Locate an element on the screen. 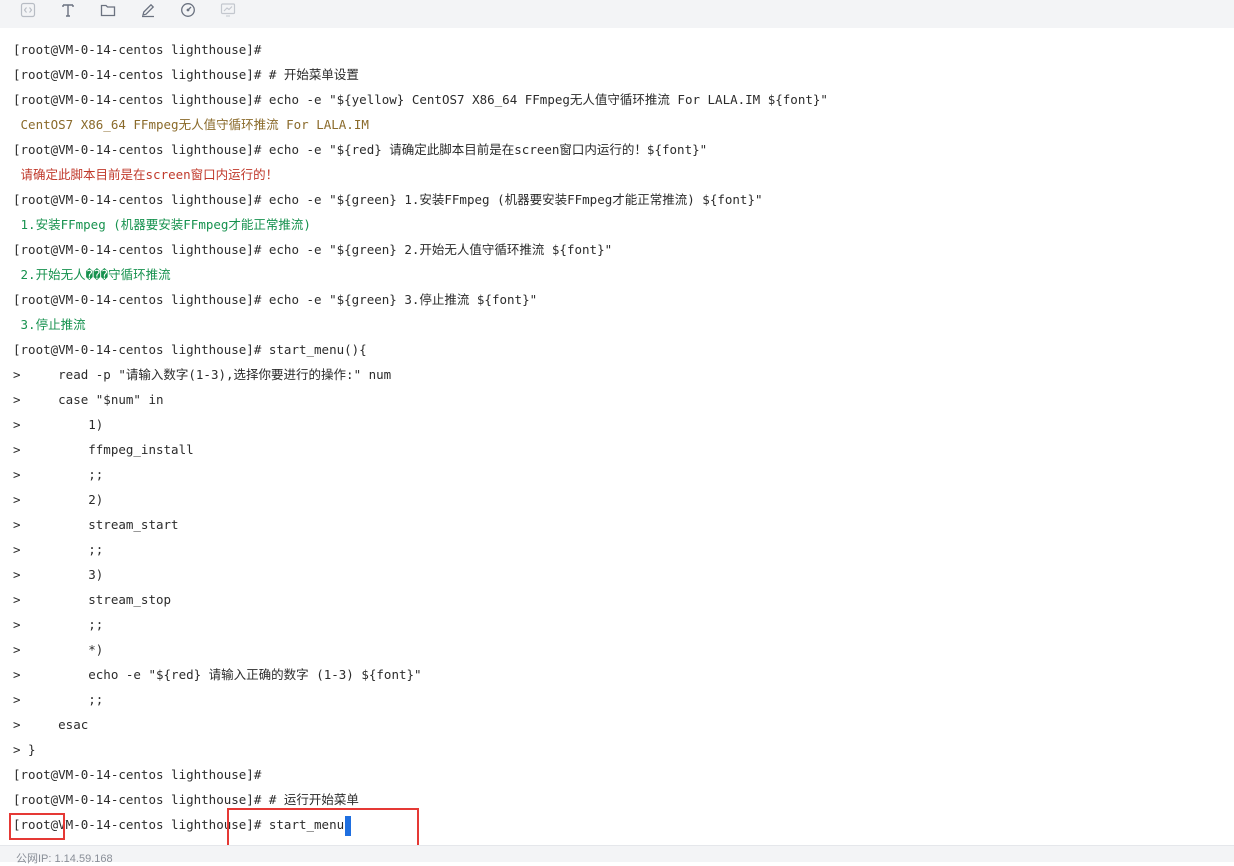 The width and height of the screenshot is (1234, 866). terminal-line: > esac is located at coordinates (50, 724).